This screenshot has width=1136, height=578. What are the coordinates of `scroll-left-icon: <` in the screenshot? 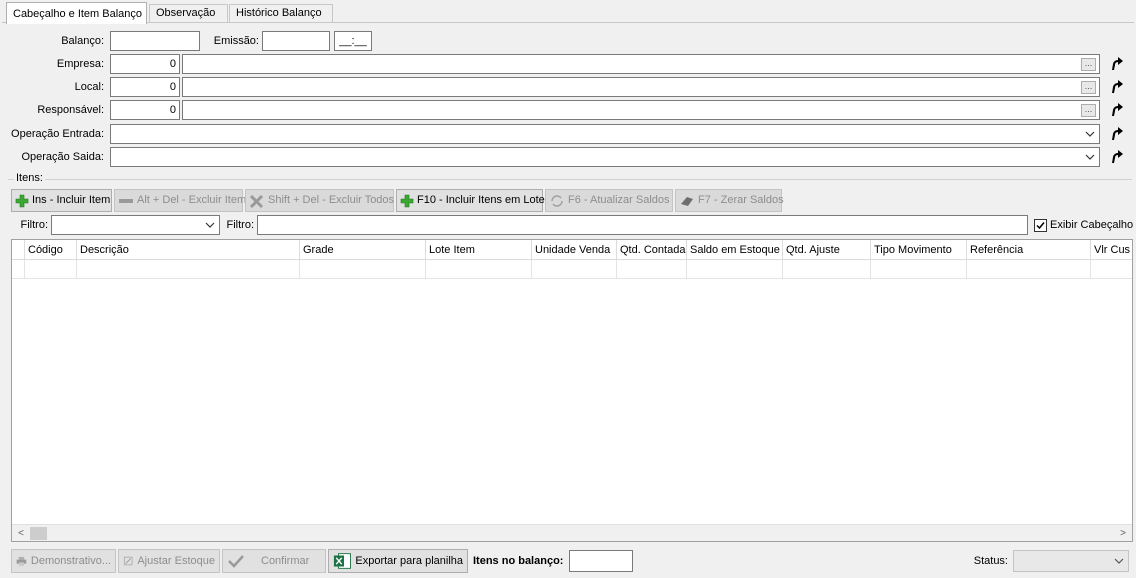 It's located at (21, 533).